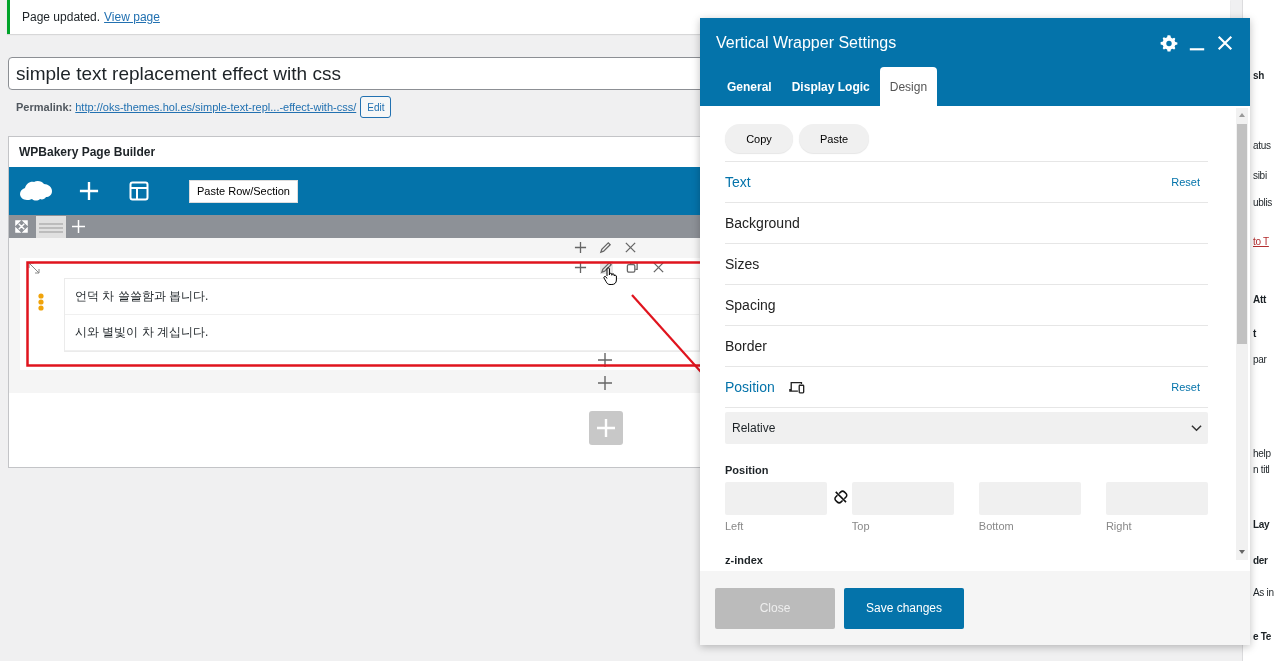  What do you see at coordinates (762, 223) in the screenshot?
I see `section-header: Background` at bounding box center [762, 223].